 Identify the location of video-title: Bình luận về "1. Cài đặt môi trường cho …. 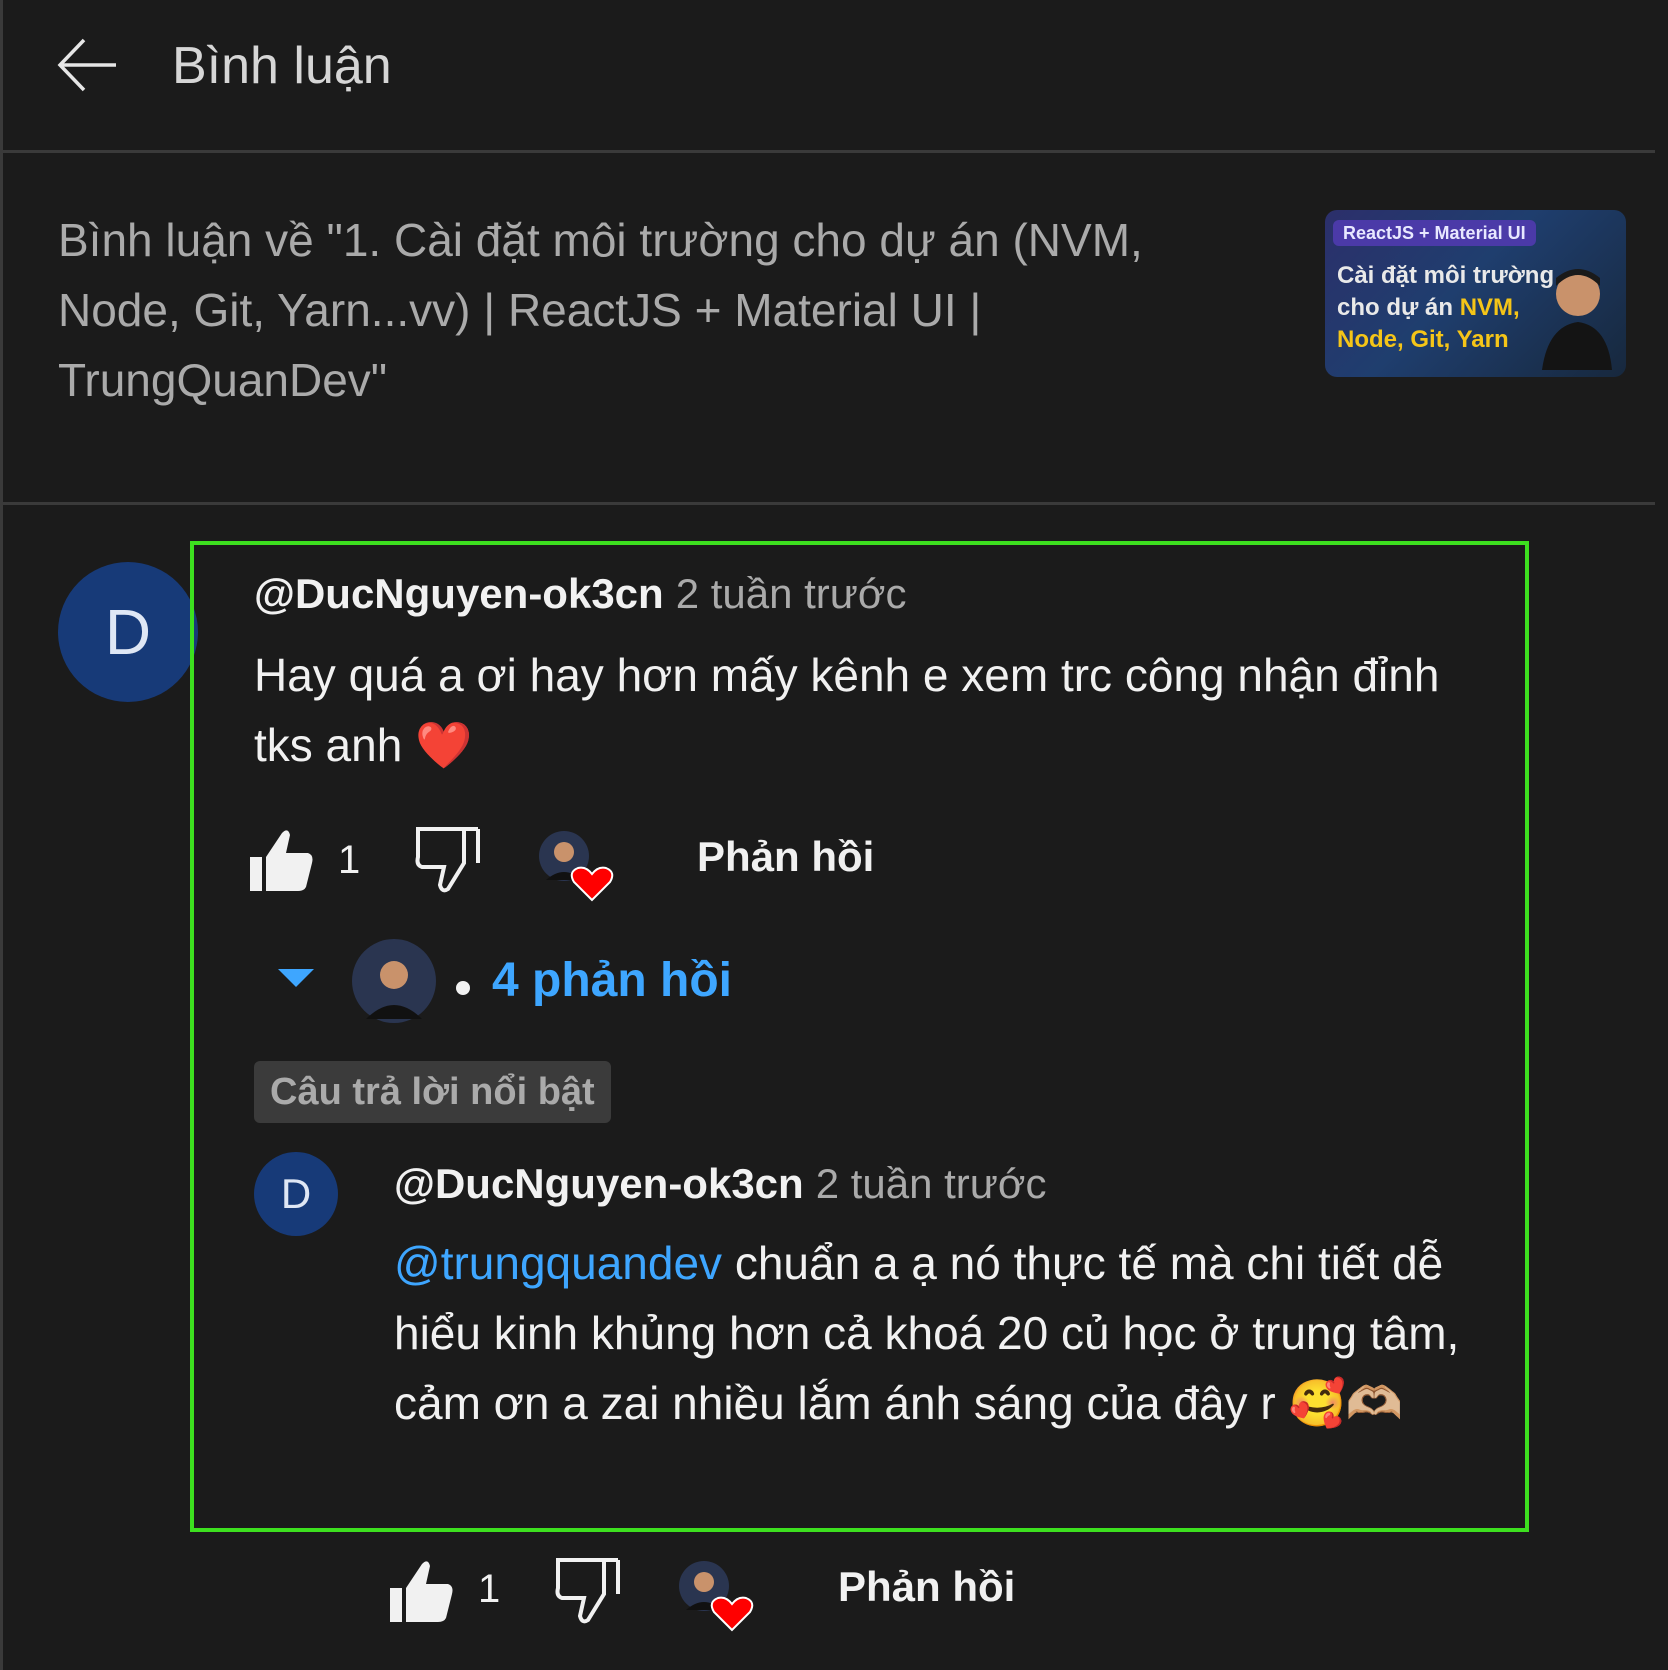
(600, 310).